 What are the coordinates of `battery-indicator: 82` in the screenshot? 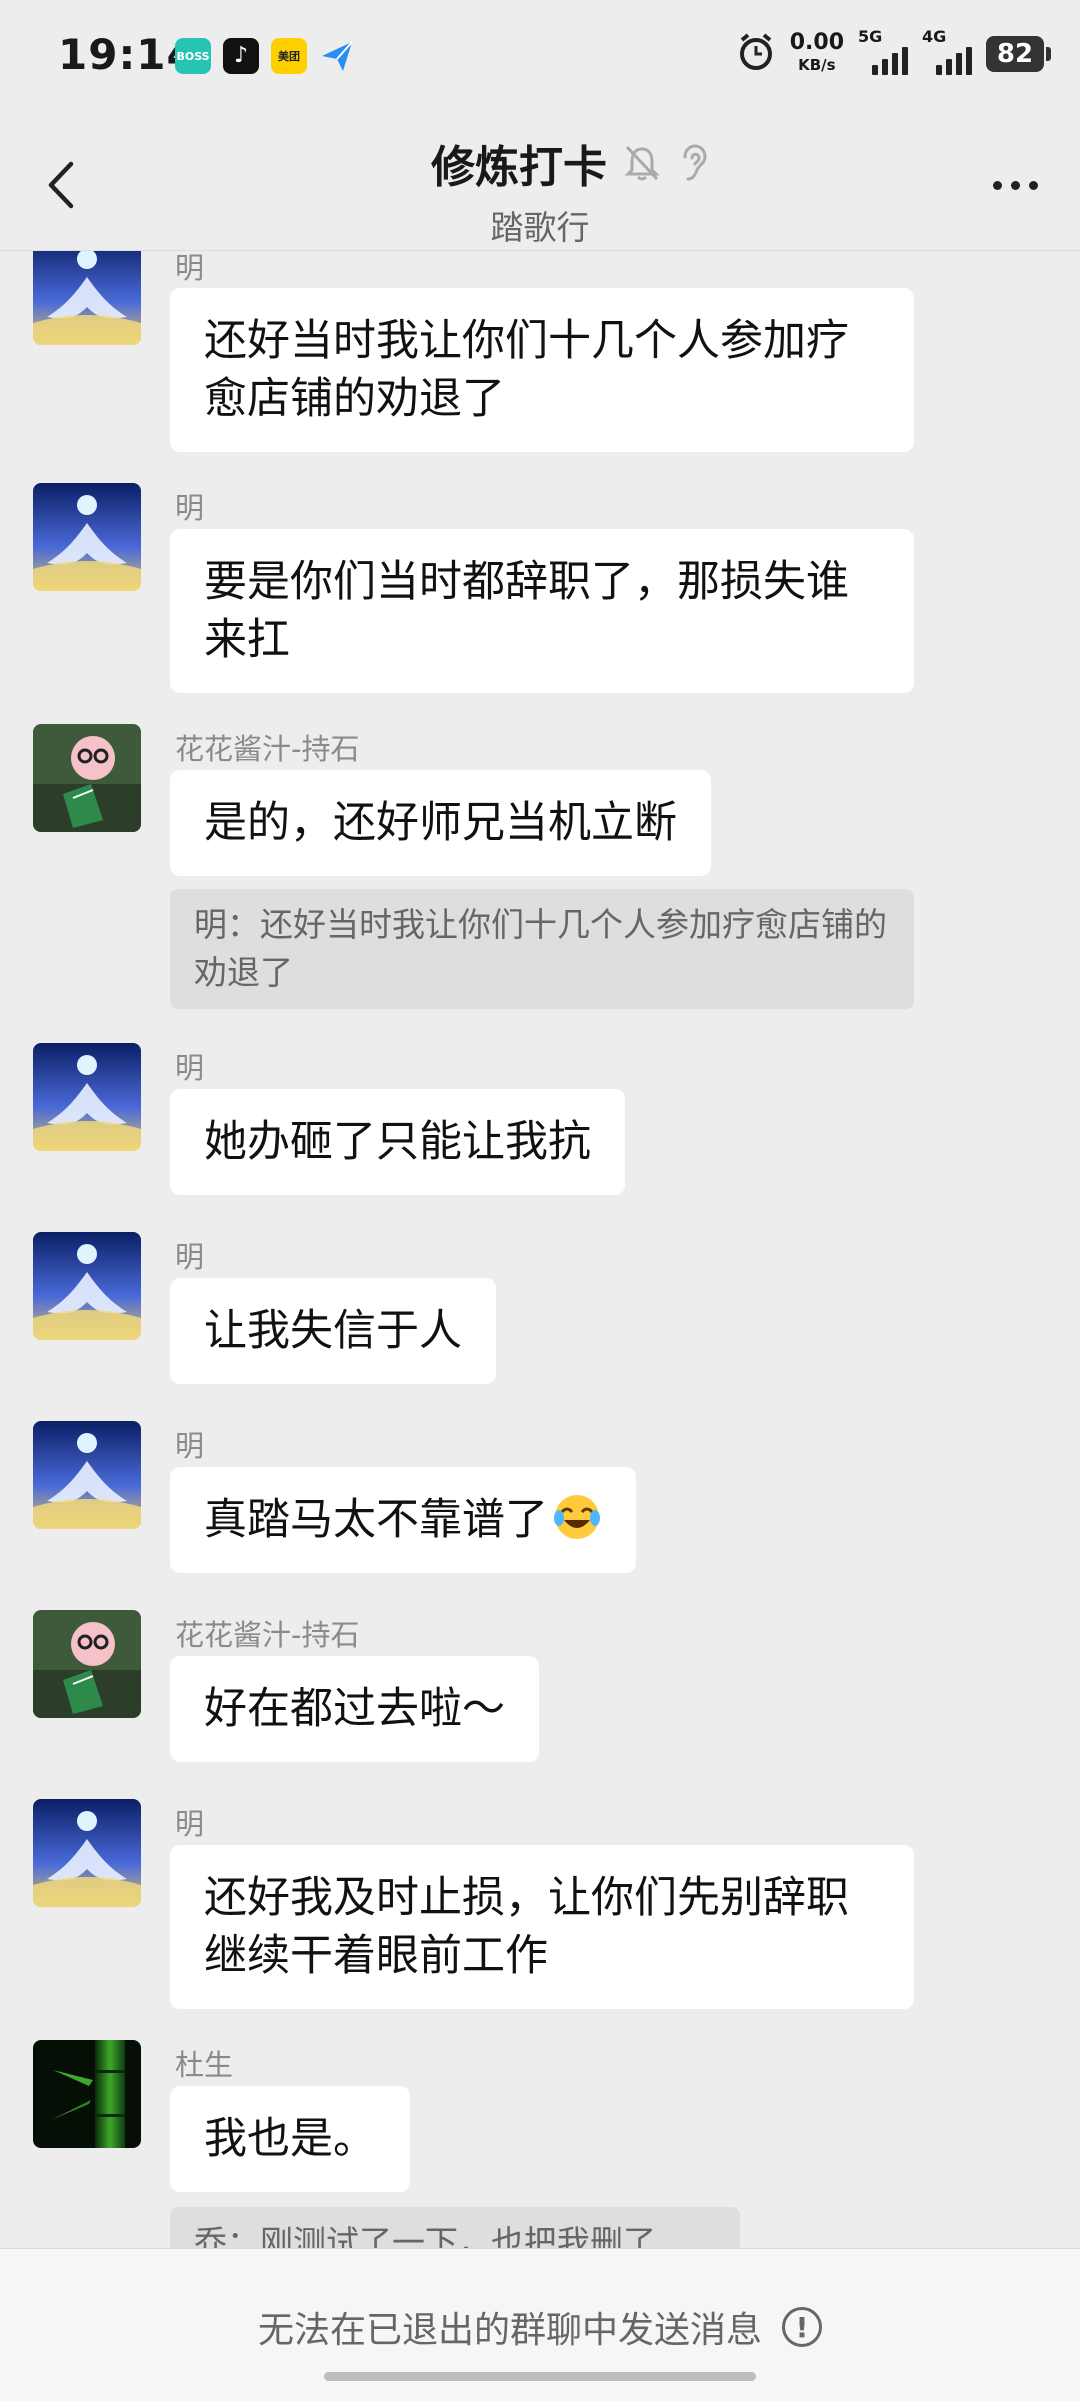 It's located at (1018, 54).